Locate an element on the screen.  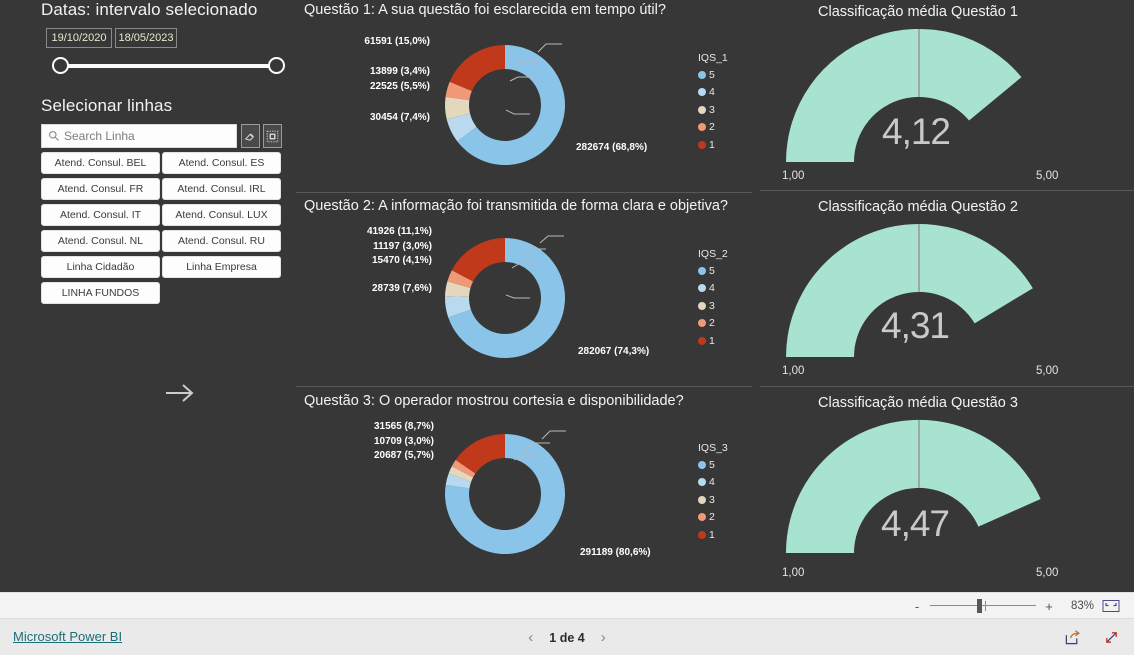
line-slicer-button: LINHA FUNDOS is located at coordinates (100, 293).